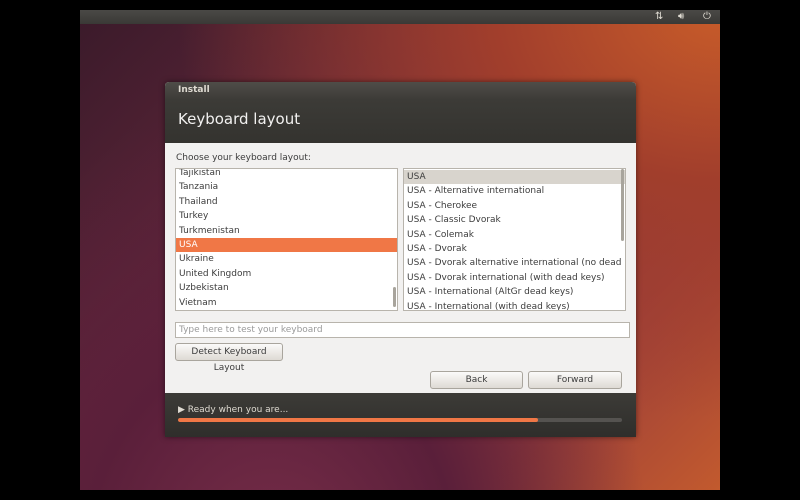 The width and height of the screenshot is (800, 500). I want to click on layout-list-item: Turkey, so click(286, 216).